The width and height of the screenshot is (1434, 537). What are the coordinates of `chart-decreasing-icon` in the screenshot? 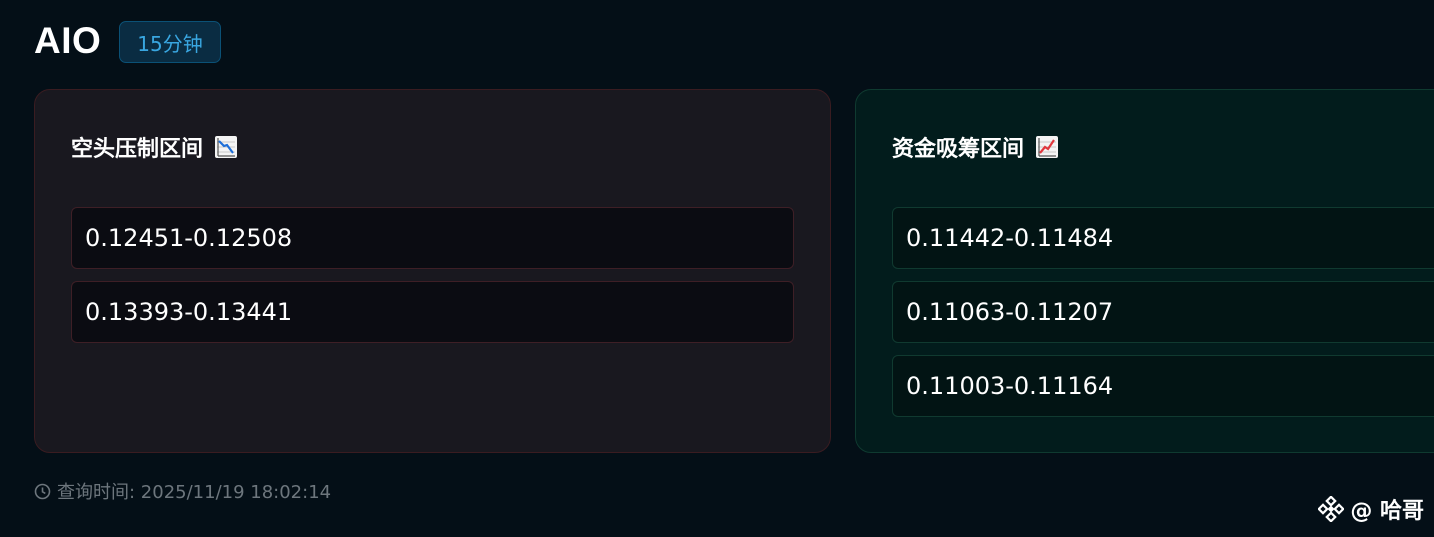 It's located at (226, 147).